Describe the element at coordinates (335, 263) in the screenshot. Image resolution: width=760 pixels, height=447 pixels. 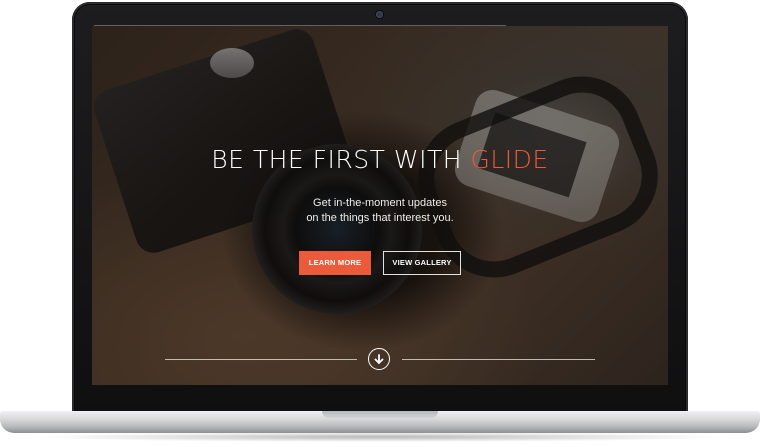
I see `learn-more-button: LEARN MORE` at that location.